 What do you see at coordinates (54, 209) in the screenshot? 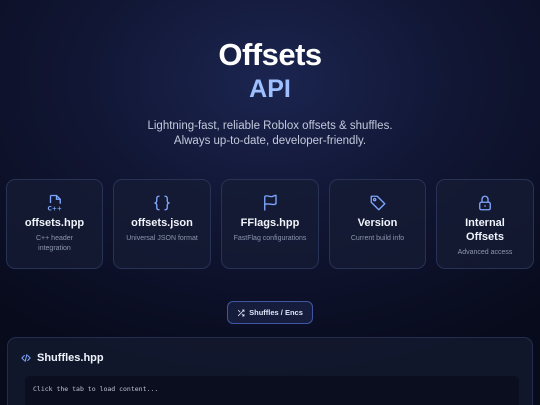
I see `svg-text: C++` at bounding box center [54, 209].